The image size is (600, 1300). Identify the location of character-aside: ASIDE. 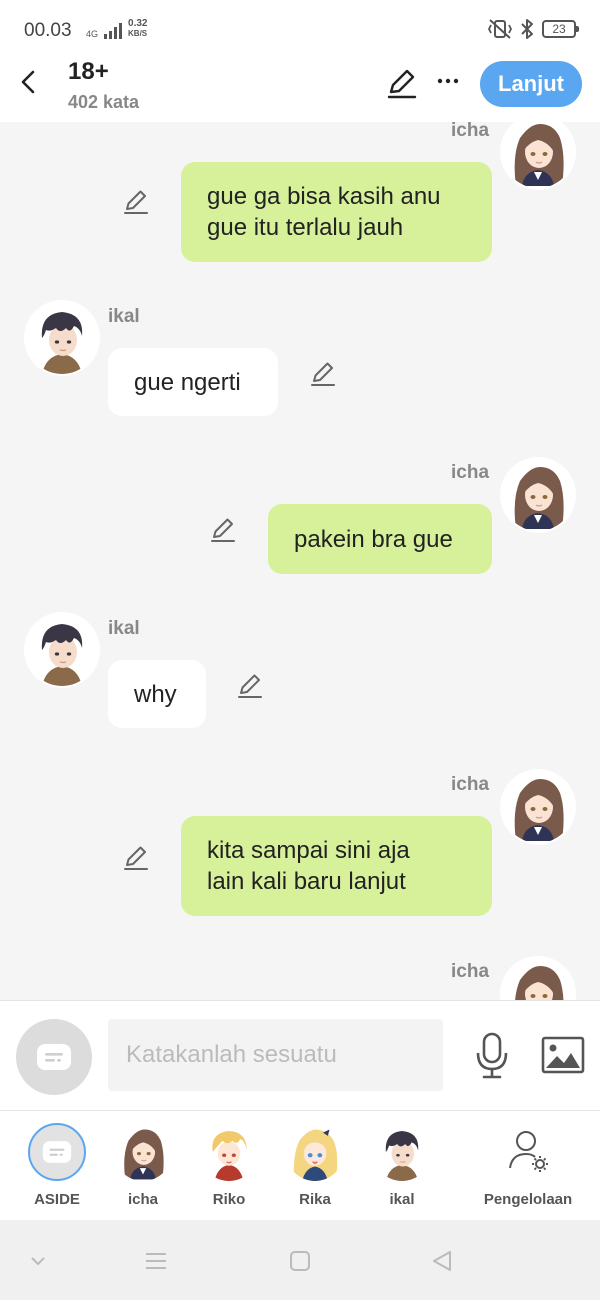
(57, 1165).